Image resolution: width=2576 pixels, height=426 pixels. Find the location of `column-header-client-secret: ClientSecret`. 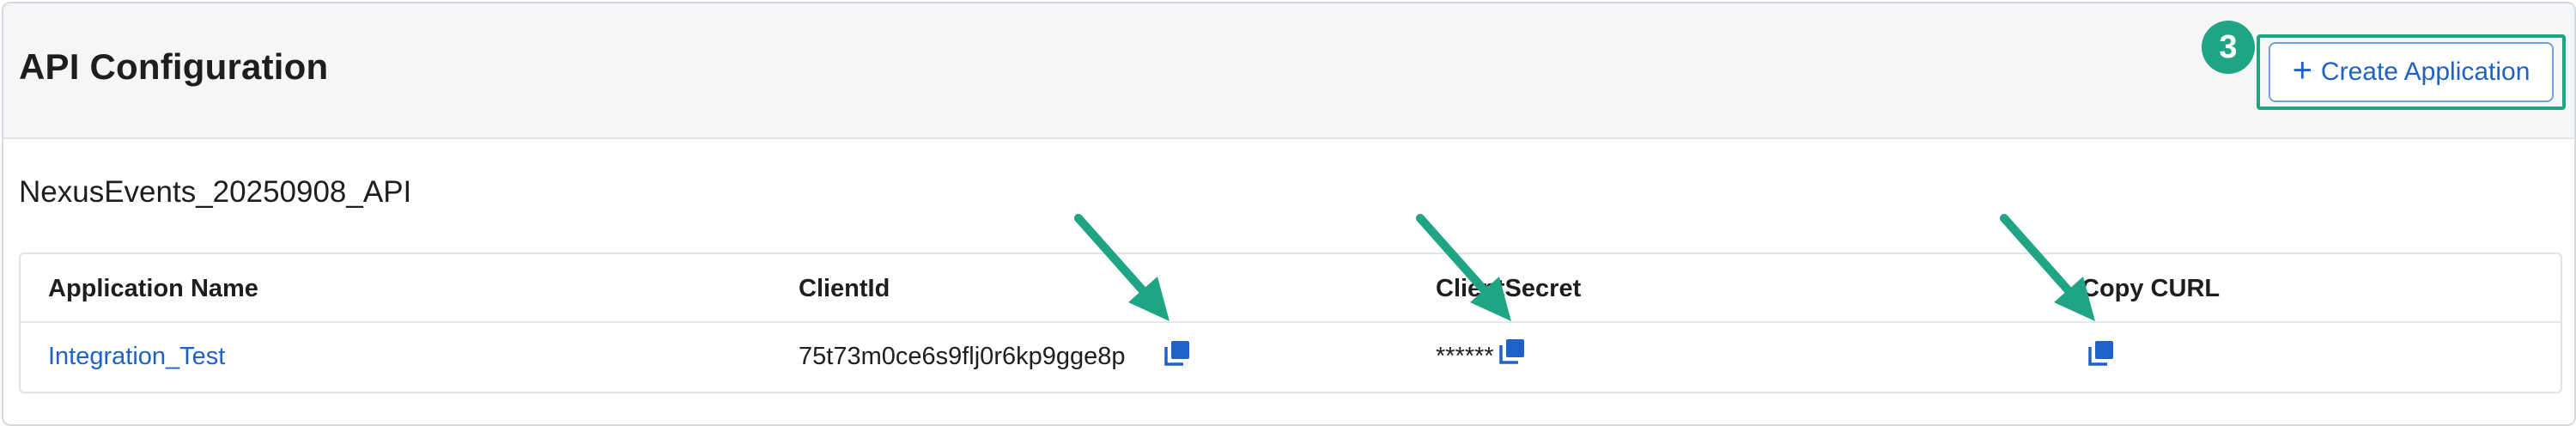

column-header-client-secret: ClientSecret is located at coordinates (1509, 288).